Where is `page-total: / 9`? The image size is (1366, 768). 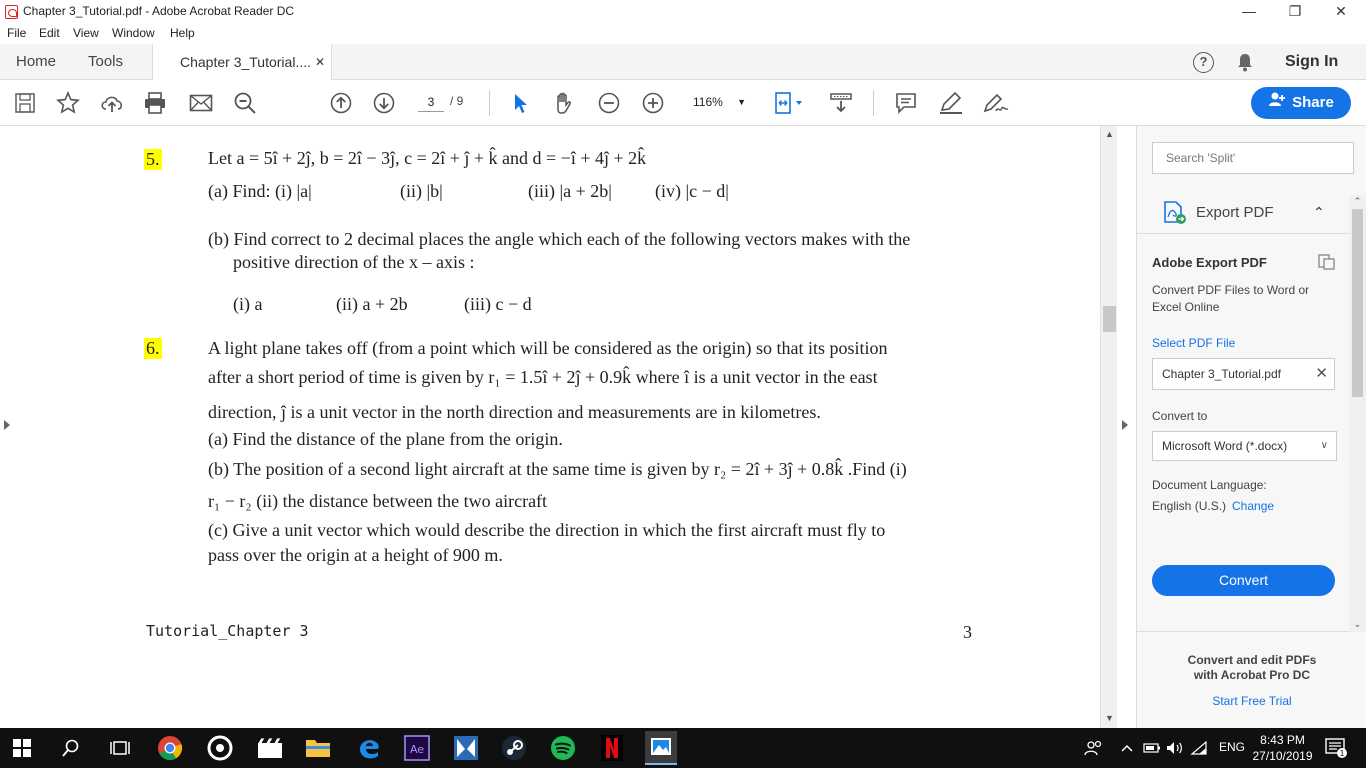
page-total: / 9 is located at coordinates (457, 101).